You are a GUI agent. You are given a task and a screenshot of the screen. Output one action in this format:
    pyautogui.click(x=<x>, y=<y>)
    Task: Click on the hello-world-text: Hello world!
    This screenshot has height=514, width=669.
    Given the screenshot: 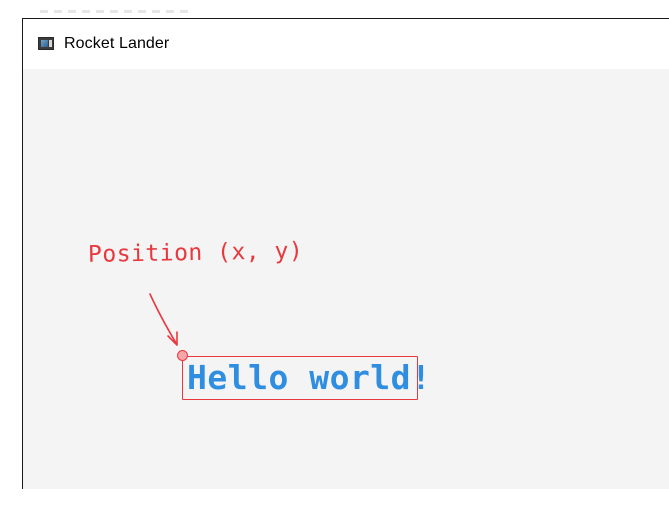 What is the action you would take?
    pyautogui.click(x=309, y=377)
    